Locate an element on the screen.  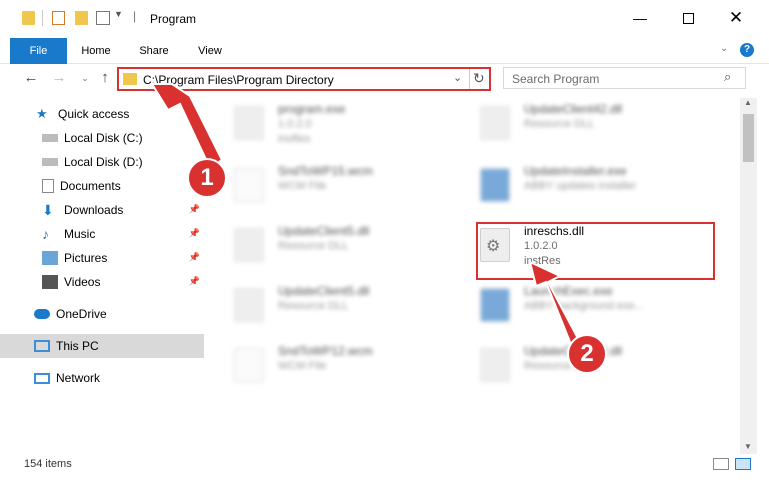
step-badge-2: 2 is located at coordinates (587, 354).